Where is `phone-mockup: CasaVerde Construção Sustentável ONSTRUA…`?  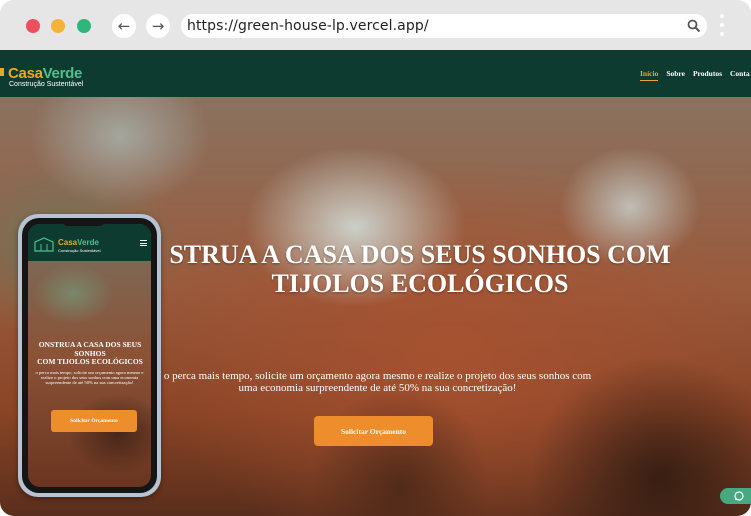
phone-mockup: CasaVerde Construção Sustentável ONSTRUA… is located at coordinates (89, 355).